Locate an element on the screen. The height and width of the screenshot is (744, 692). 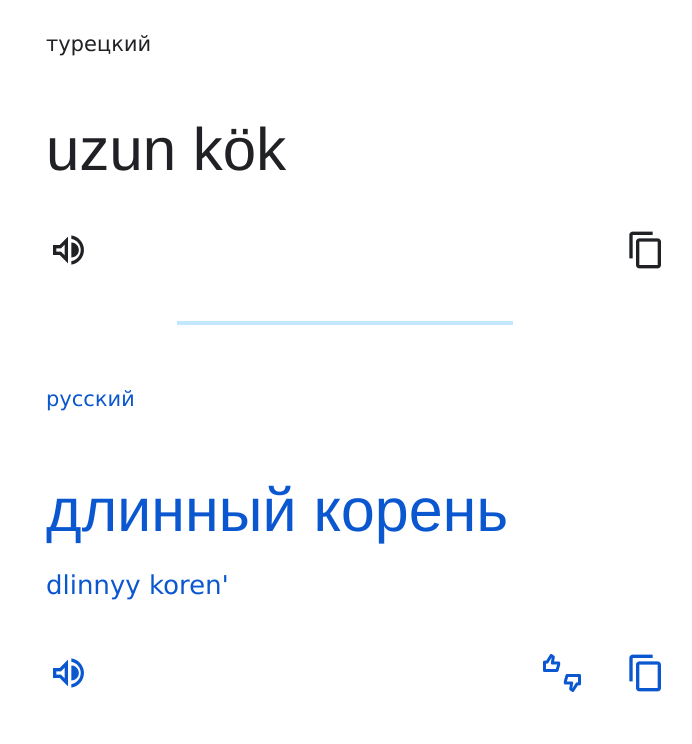
thumbs-icon is located at coordinates (562, 673).